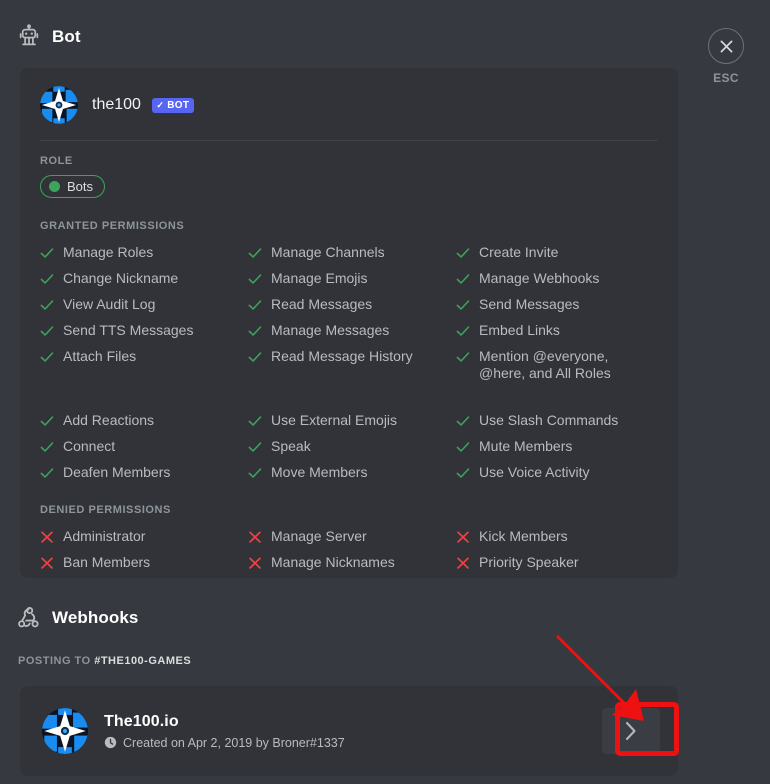 This screenshot has width=770, height=784. I want to click on granted-permission-item: Use Voice Activity, so click(557, 473).